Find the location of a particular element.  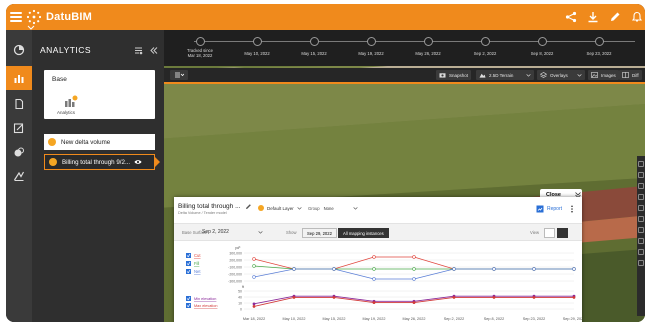

x-tick-label: Sep 8, 2022 is located at coordinates (494, 319).